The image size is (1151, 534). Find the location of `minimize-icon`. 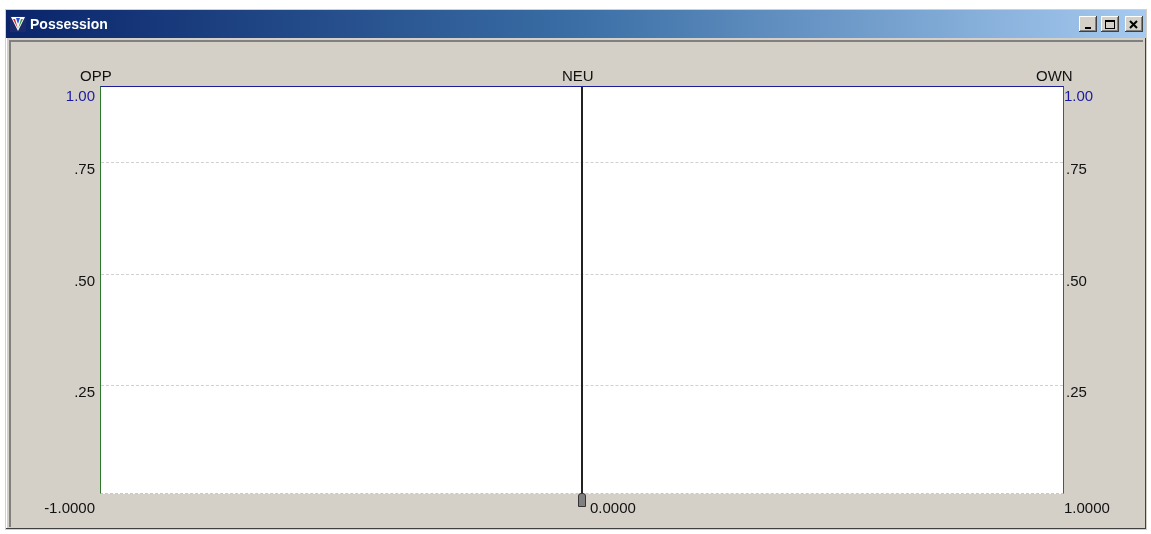

minimize-icon is located at coordinates (1088, 27).